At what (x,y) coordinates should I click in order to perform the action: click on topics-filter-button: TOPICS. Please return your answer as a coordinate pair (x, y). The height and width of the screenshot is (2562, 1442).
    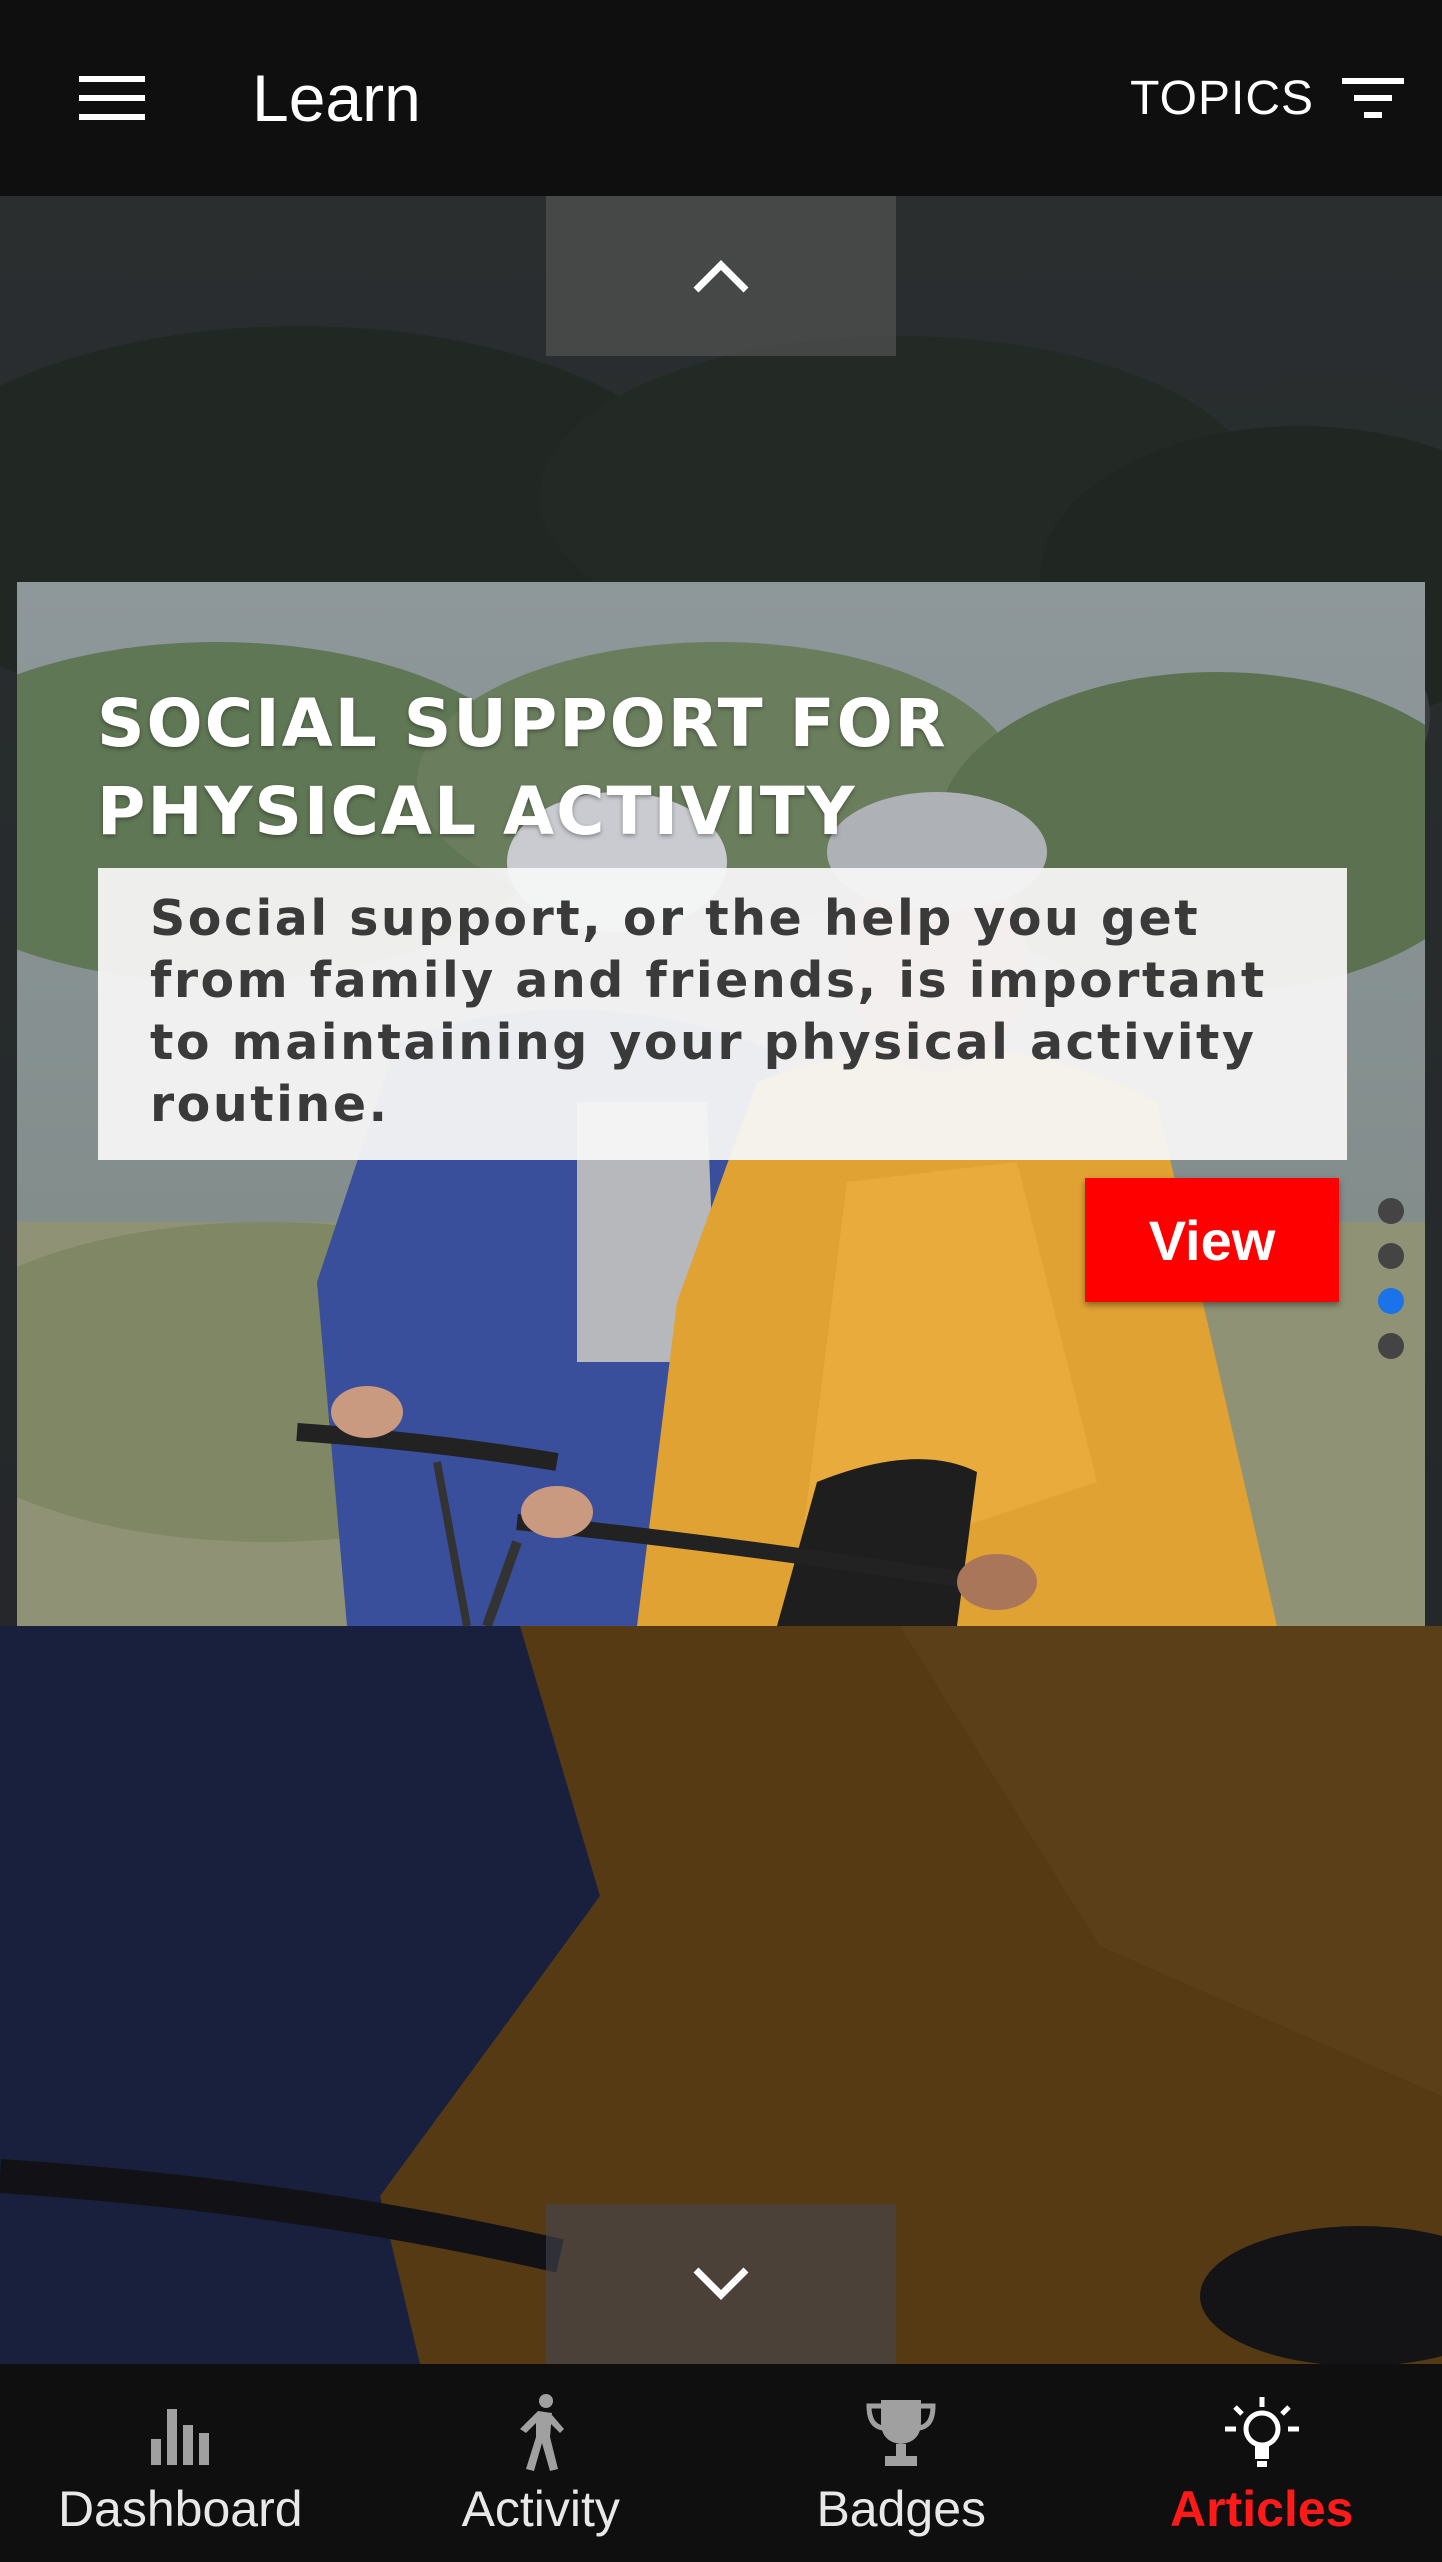
    Looking at the image, I should click on (1267, 98).